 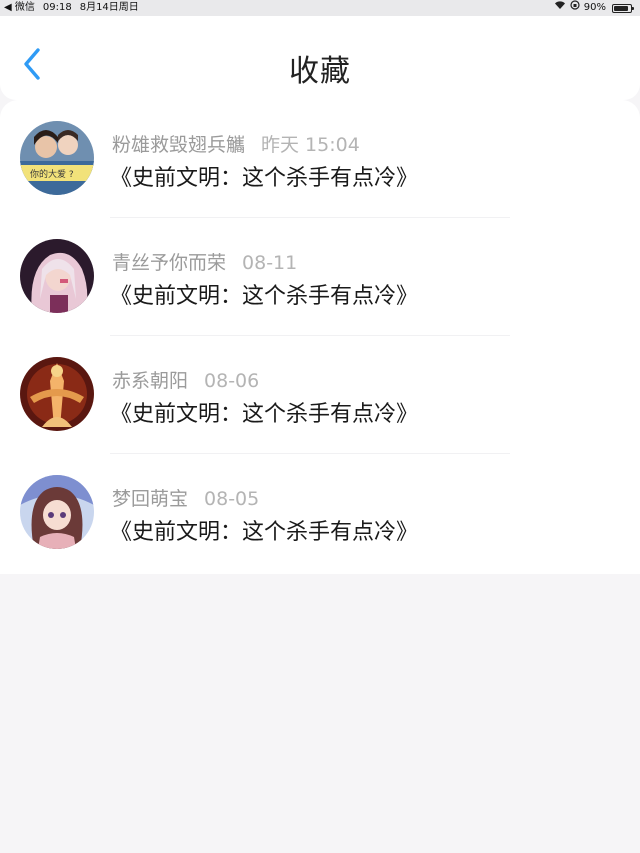 What do you see at coordinates (560, 8) in the screenshot?
I see `wifi-icon` at bounding box center [560, 8].